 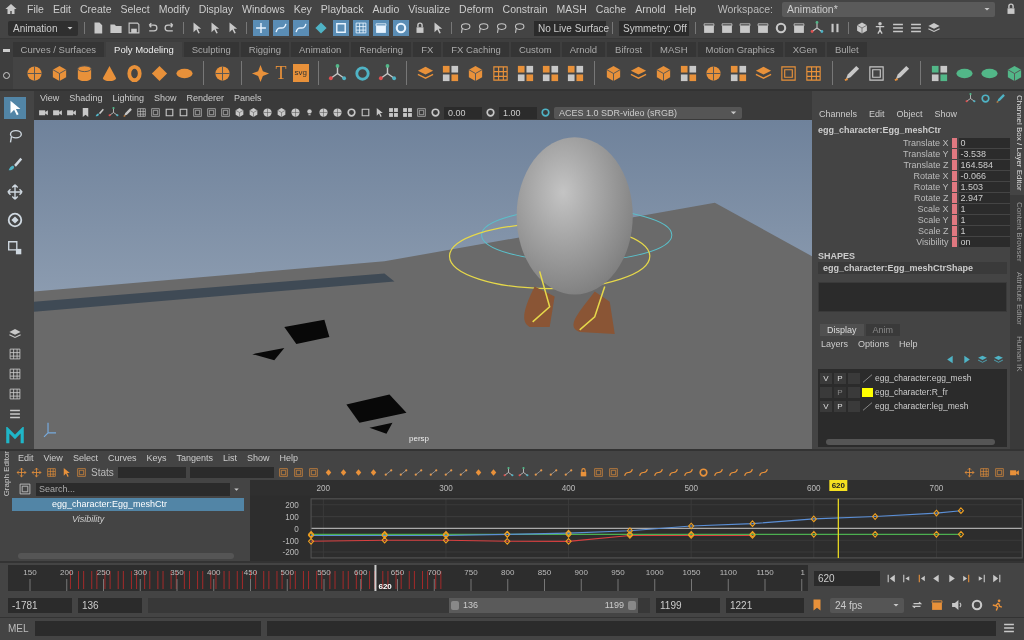 I want to click on shelf-tab: Rigging, so click(x=265, y=49).